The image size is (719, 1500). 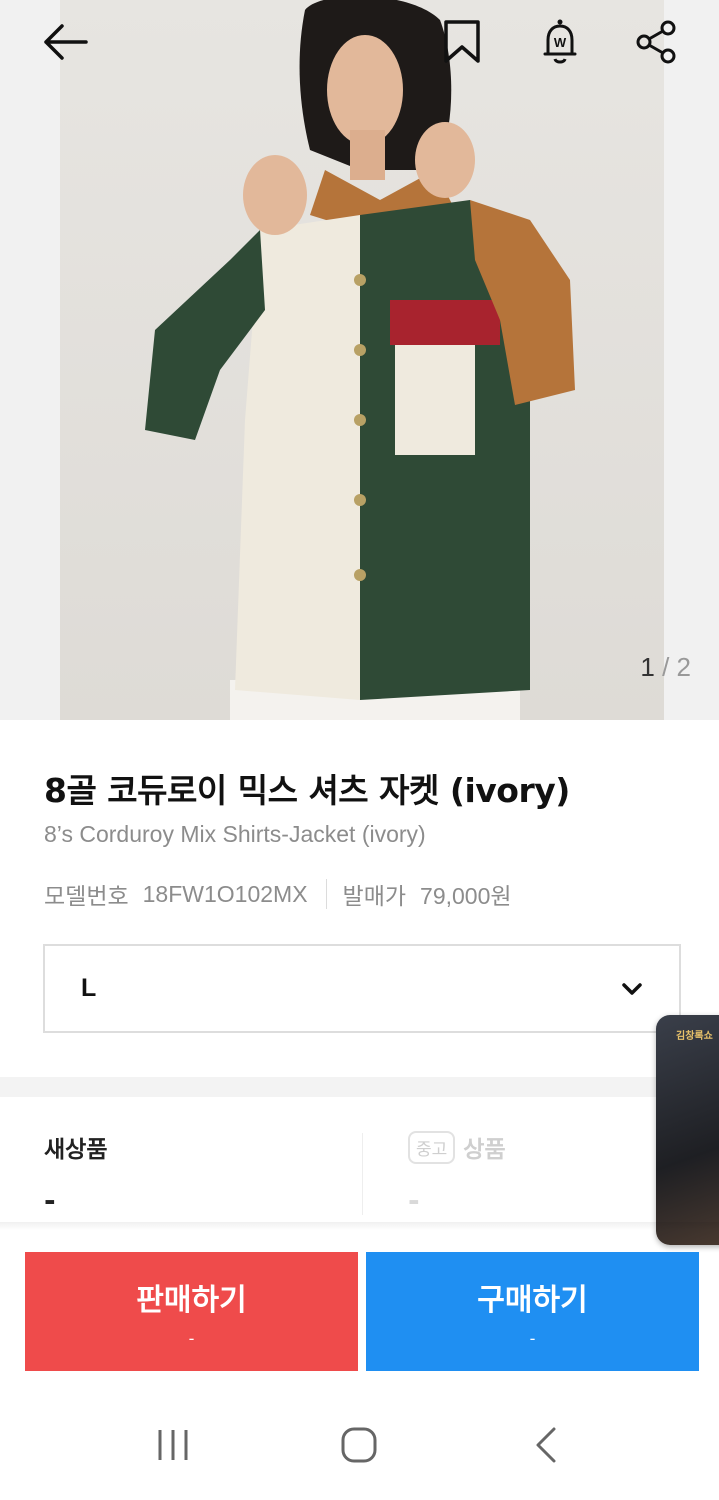 What do you see at coordinates (86, 897) in the screenshot?
I see `model-number-label: 모델번호` at bounding box center [86, 897].